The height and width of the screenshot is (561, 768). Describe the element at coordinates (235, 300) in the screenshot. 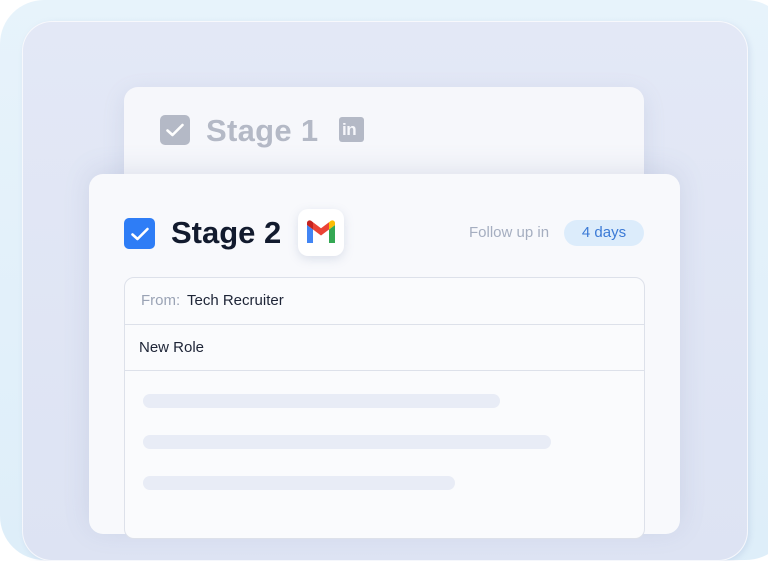

I see `from-value: Tech Recruiter` at that location.